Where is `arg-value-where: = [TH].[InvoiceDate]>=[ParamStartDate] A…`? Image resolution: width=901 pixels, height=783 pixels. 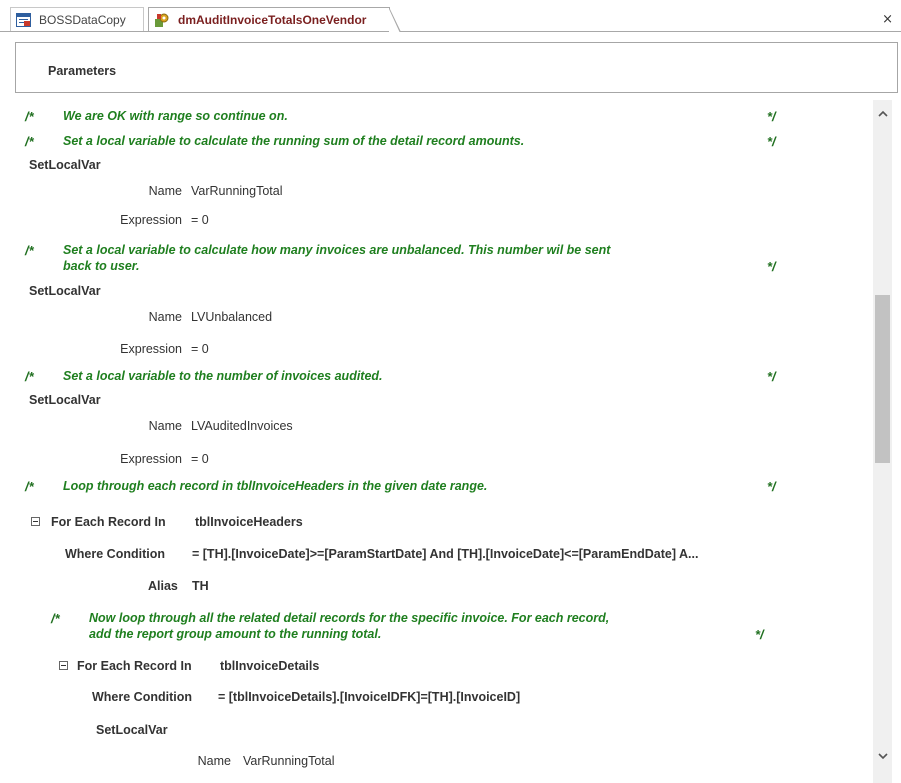 arg-value-where: = [TH].[InvoiceDate]>=[ParamStartDate] A… is located at coordinates (445, 554).